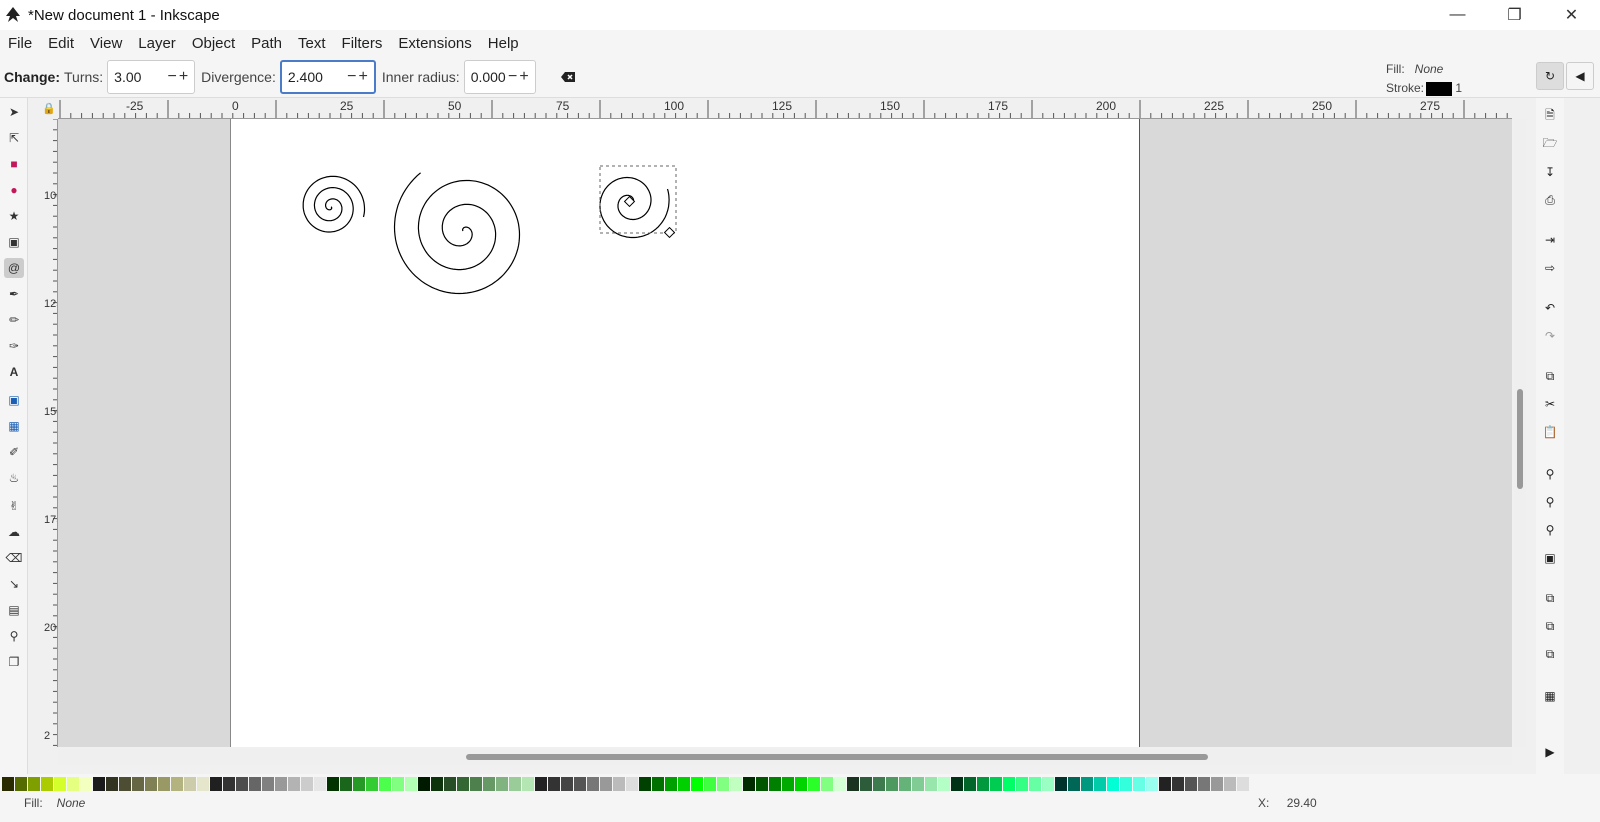 The image size is (1600, 822). I want to click on spiral-large, so click(457, 233).